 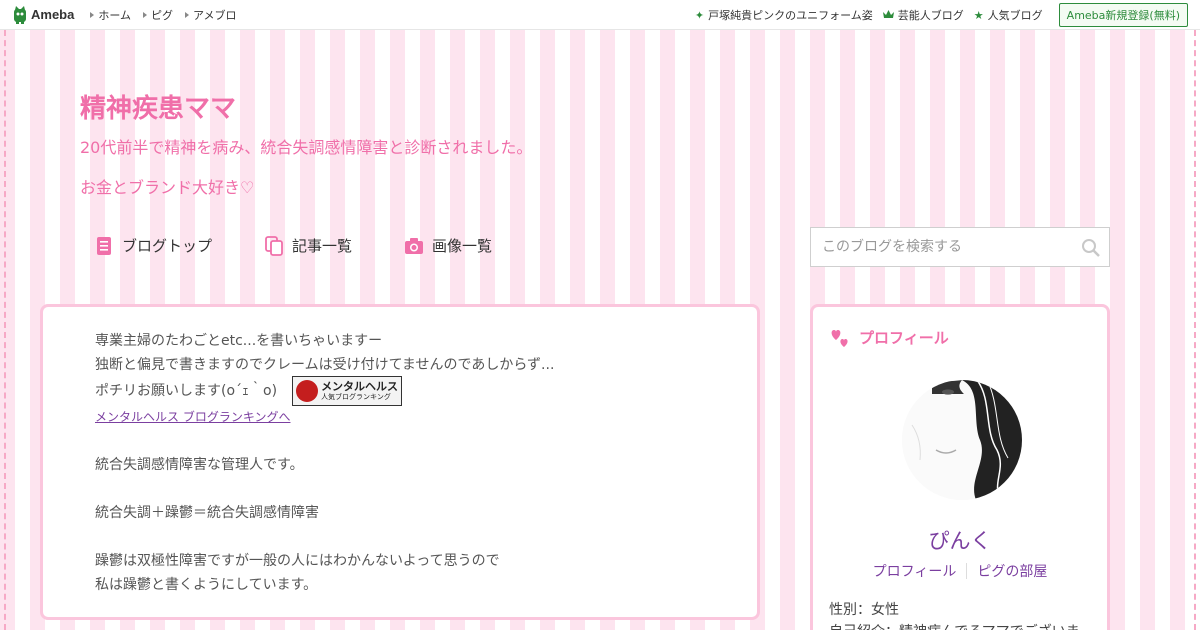 I want to click on profile-link: プロフィール, so click(x=915, y=571).